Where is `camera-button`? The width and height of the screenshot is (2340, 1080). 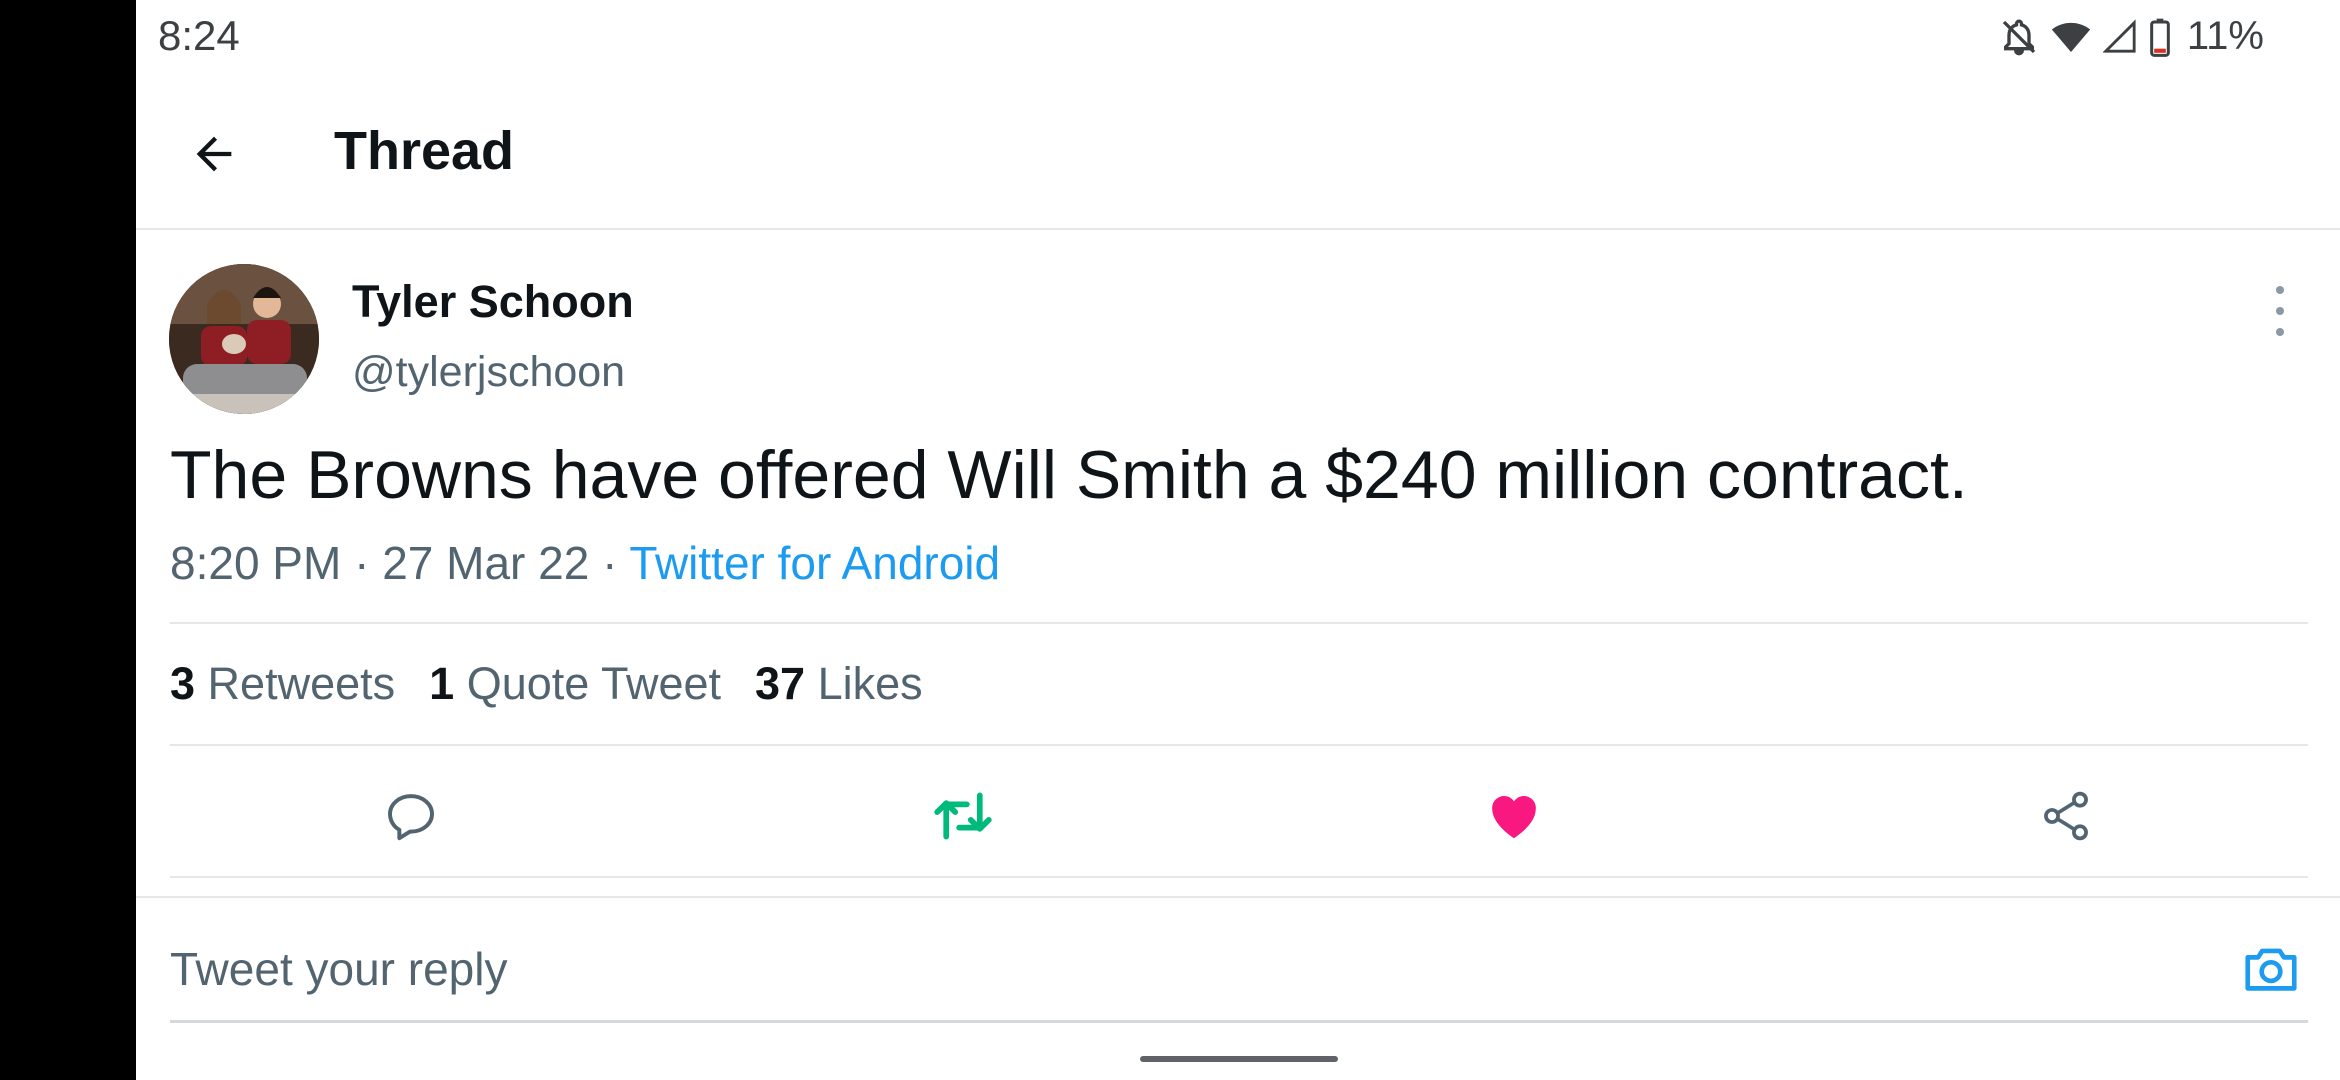 camera-button is located at coordinates (2271, 969).